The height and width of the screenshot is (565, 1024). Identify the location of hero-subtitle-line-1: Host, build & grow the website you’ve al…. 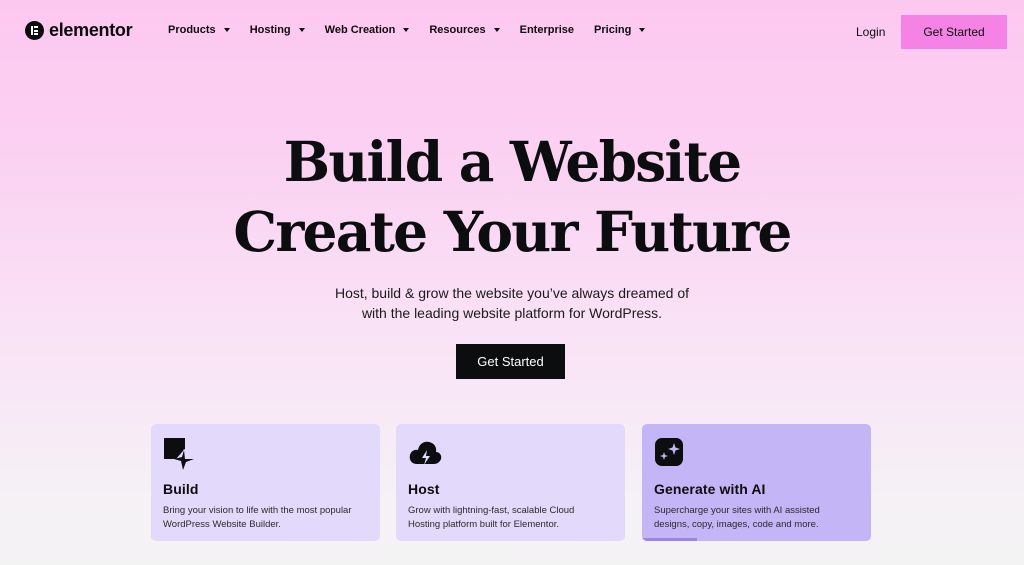
(512, 293).